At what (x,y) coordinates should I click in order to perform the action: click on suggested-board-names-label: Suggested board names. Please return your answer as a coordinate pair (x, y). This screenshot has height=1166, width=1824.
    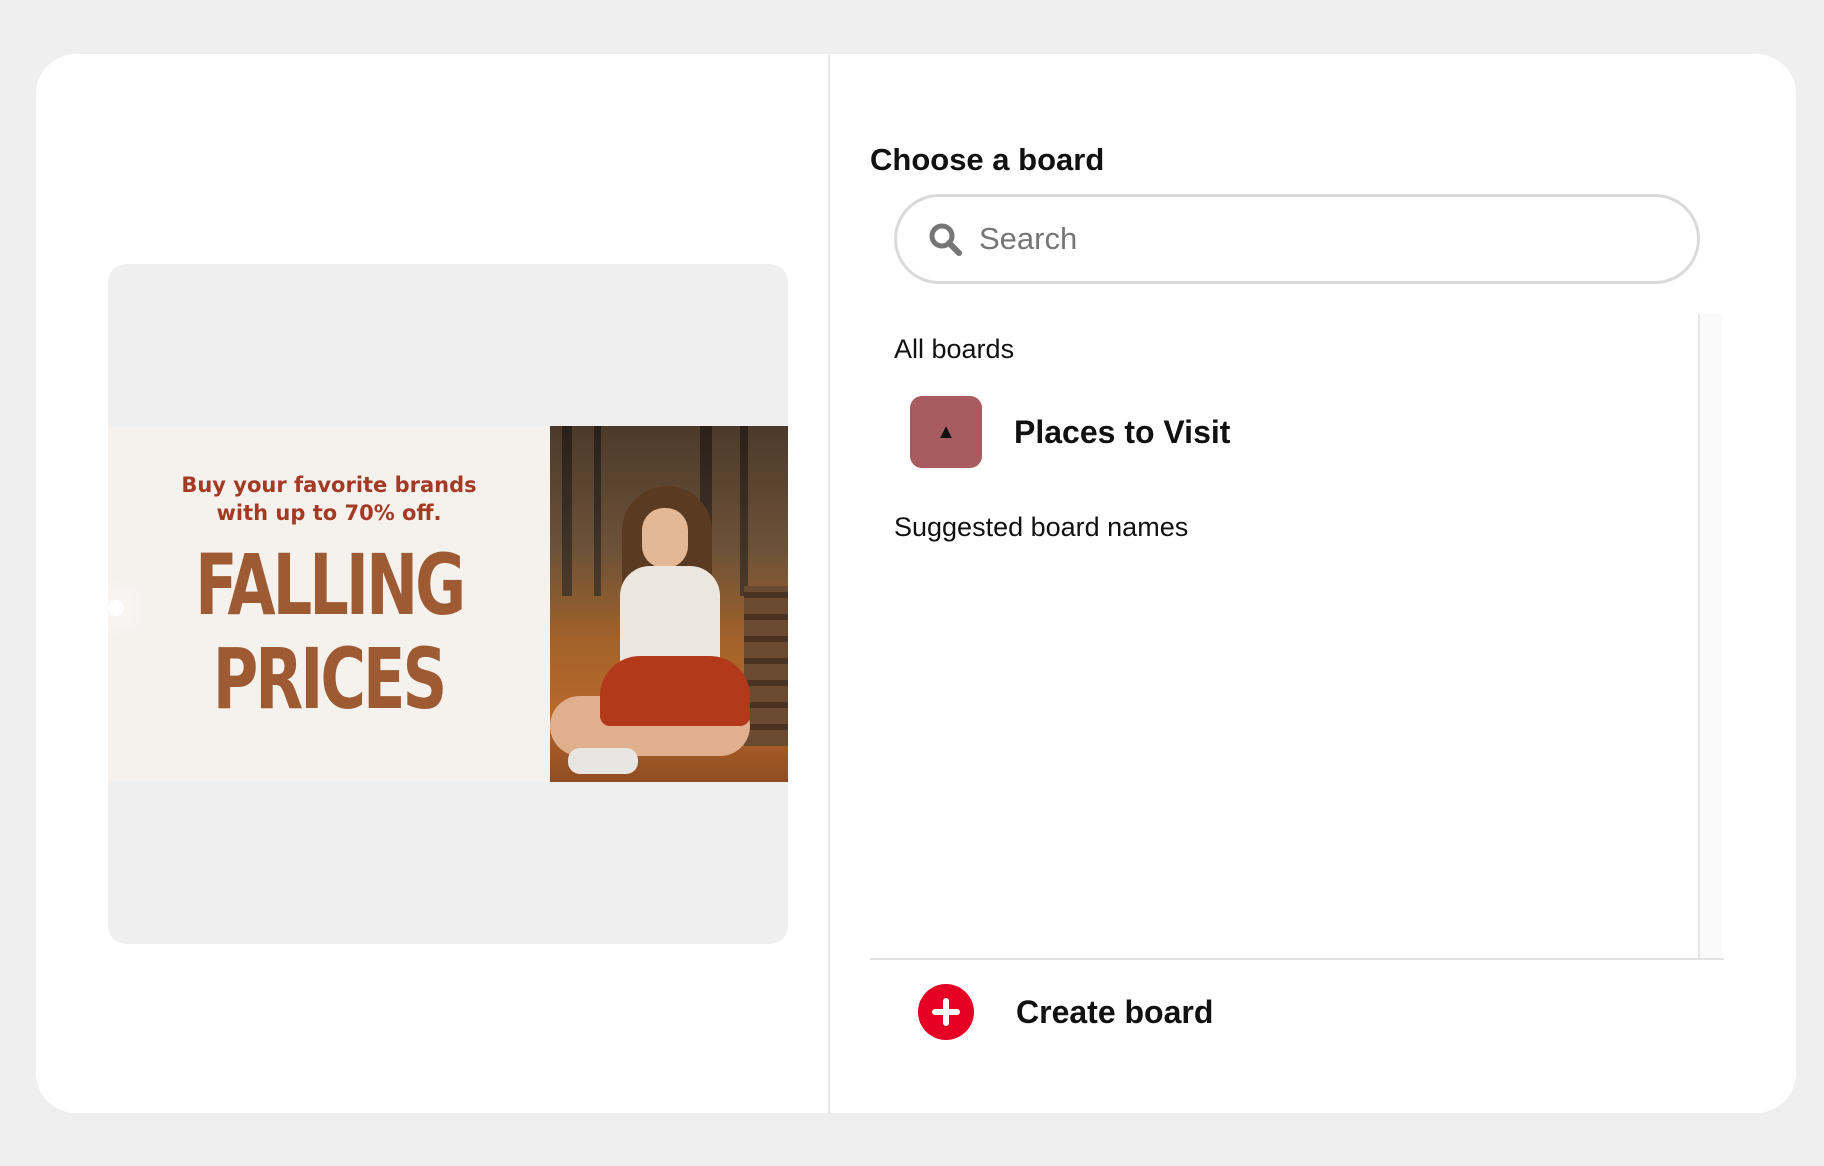
    Looking at the image, I should click on (1041, 527).